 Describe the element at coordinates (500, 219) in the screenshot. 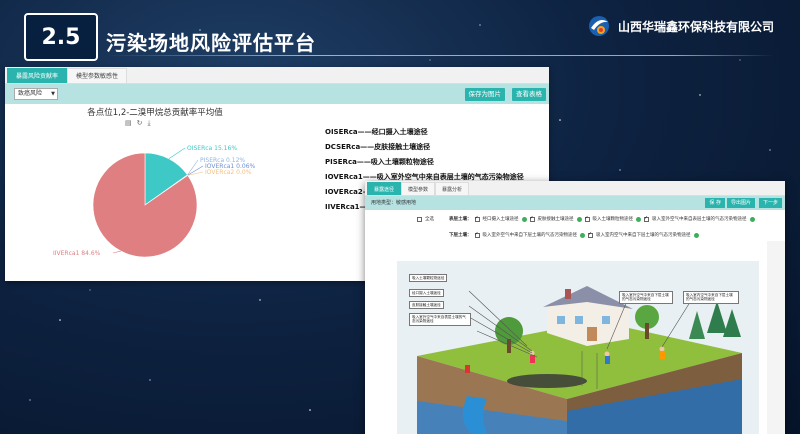

I see `surface-option-label: 经口摄入土壤途径` at that location.